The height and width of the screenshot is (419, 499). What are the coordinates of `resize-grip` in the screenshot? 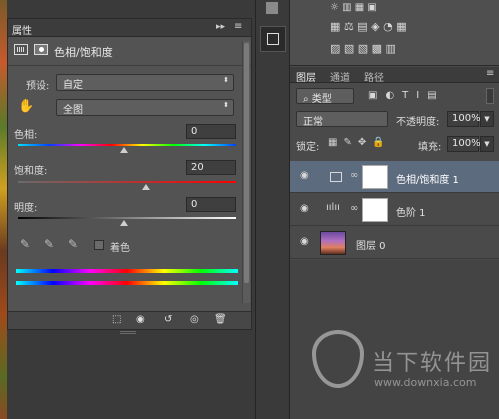 It's located at (128, 332).